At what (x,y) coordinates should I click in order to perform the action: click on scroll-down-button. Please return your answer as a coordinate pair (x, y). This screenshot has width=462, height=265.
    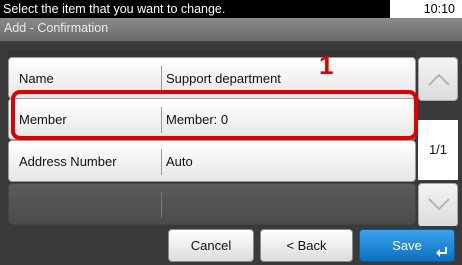
    Looking at the image, I should click on (438, 205).